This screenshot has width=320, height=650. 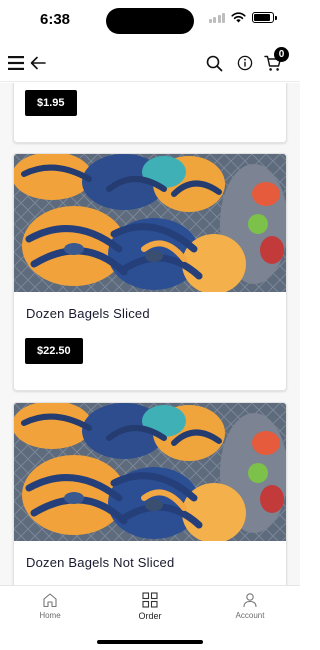 I want to click on tab-home-label: Home, so click(x=50, y=615).